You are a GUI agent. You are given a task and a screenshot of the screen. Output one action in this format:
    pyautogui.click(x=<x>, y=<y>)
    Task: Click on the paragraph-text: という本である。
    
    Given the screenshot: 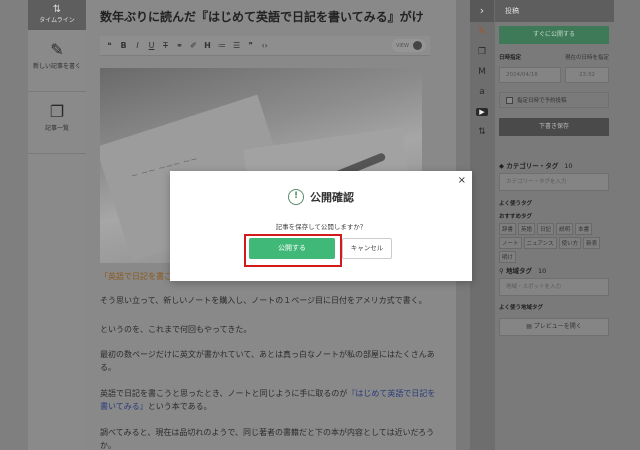 What is the action you would take?
    pyautogui.click(x=179, y=406)
    